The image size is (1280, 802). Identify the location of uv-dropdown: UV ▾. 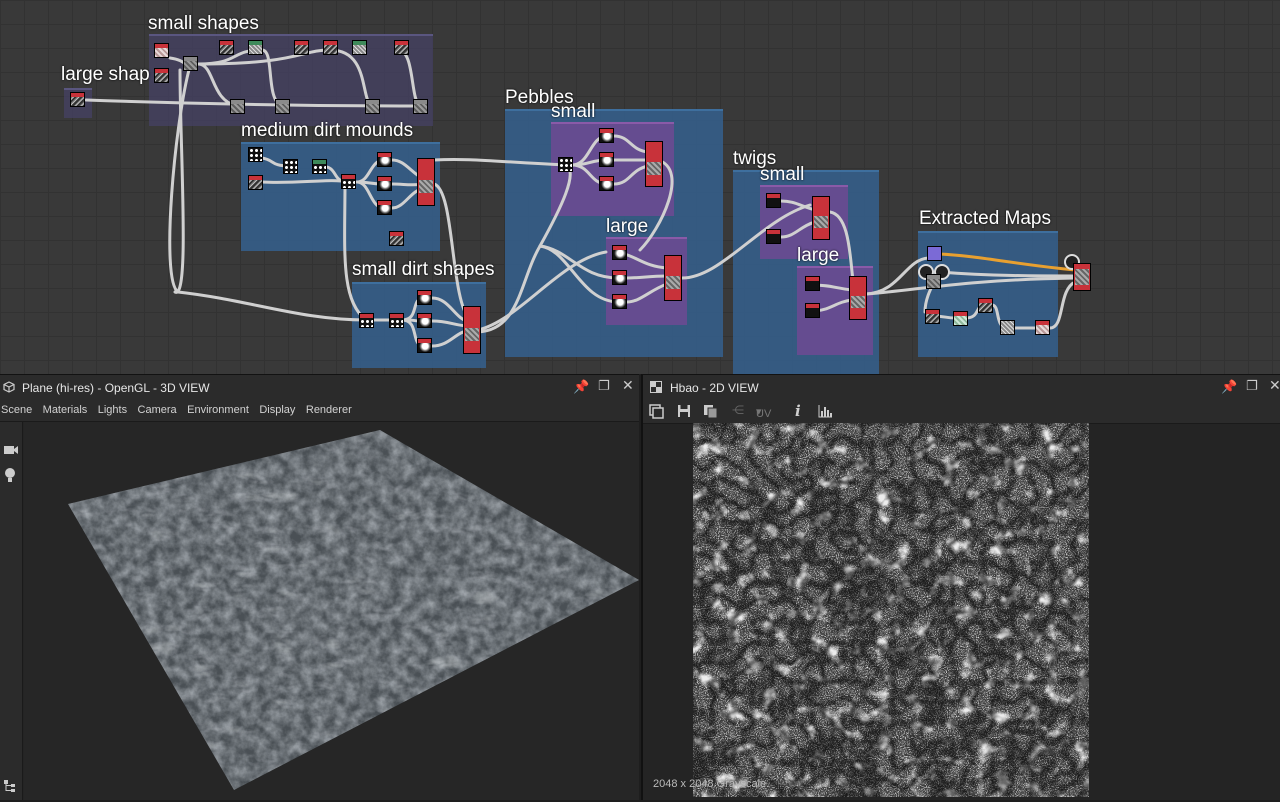
(763, 412).